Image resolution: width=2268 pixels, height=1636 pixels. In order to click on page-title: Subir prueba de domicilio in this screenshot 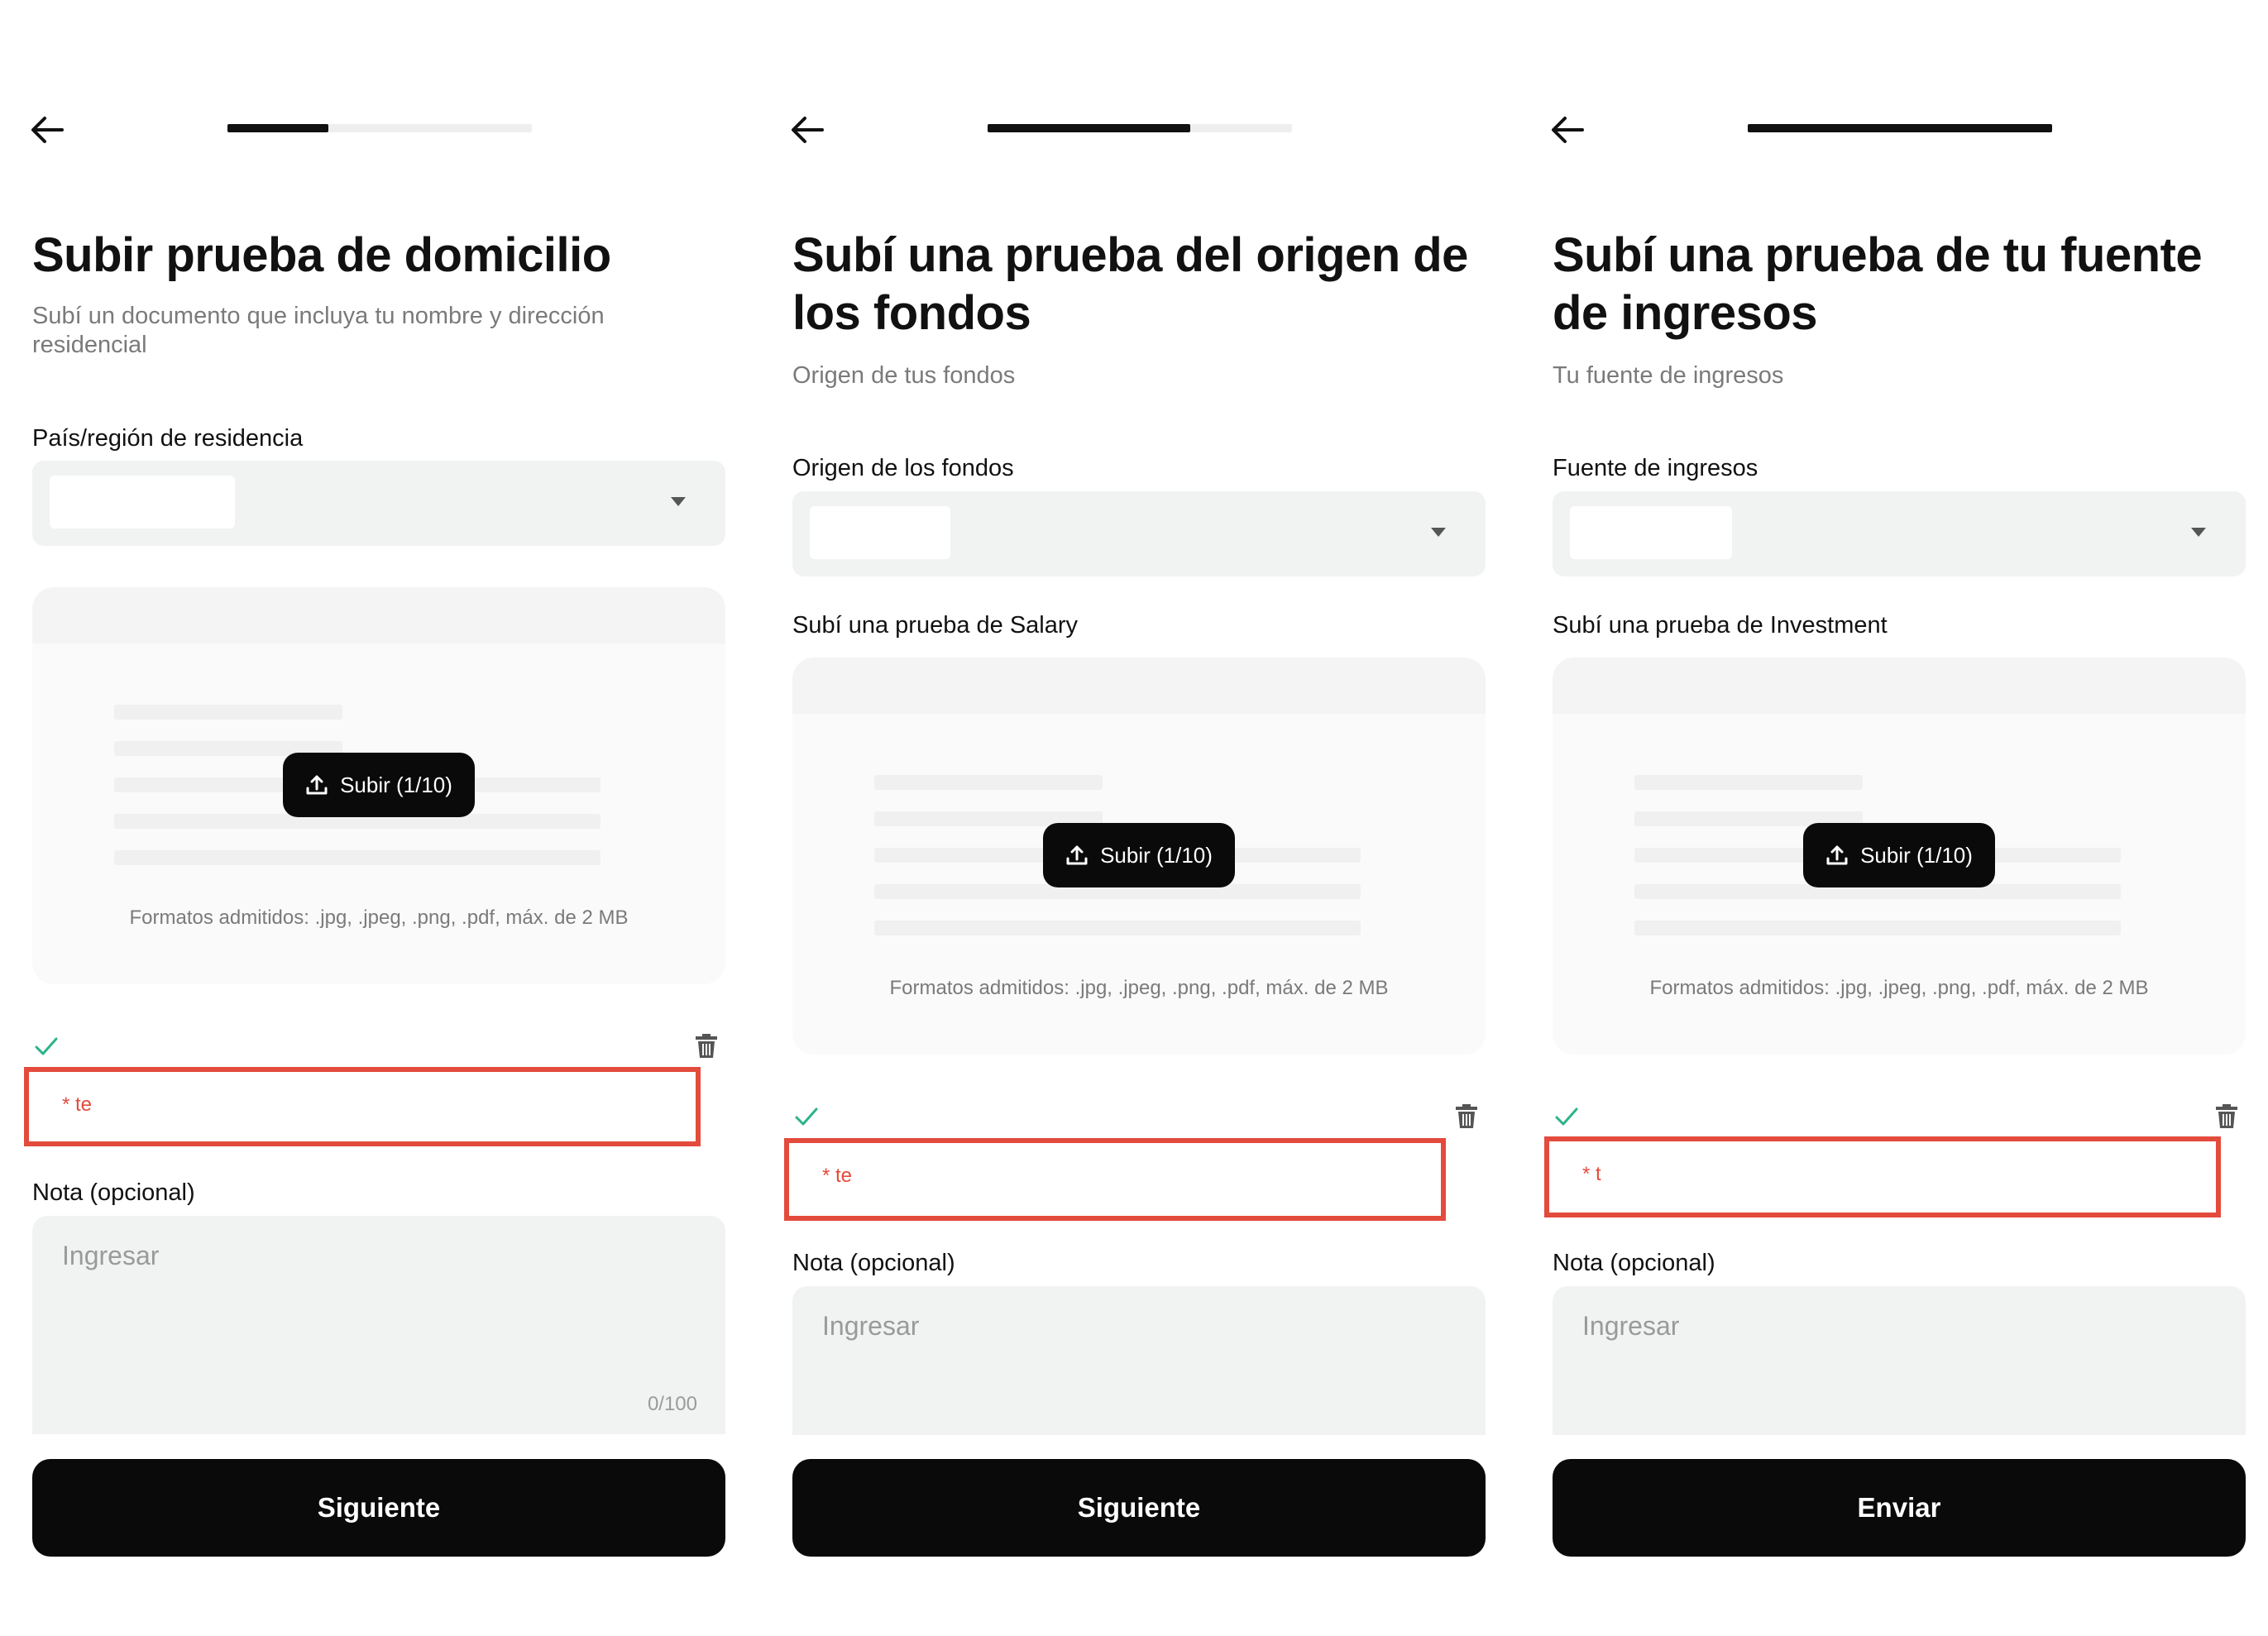, I will do `click(321, 255)`.